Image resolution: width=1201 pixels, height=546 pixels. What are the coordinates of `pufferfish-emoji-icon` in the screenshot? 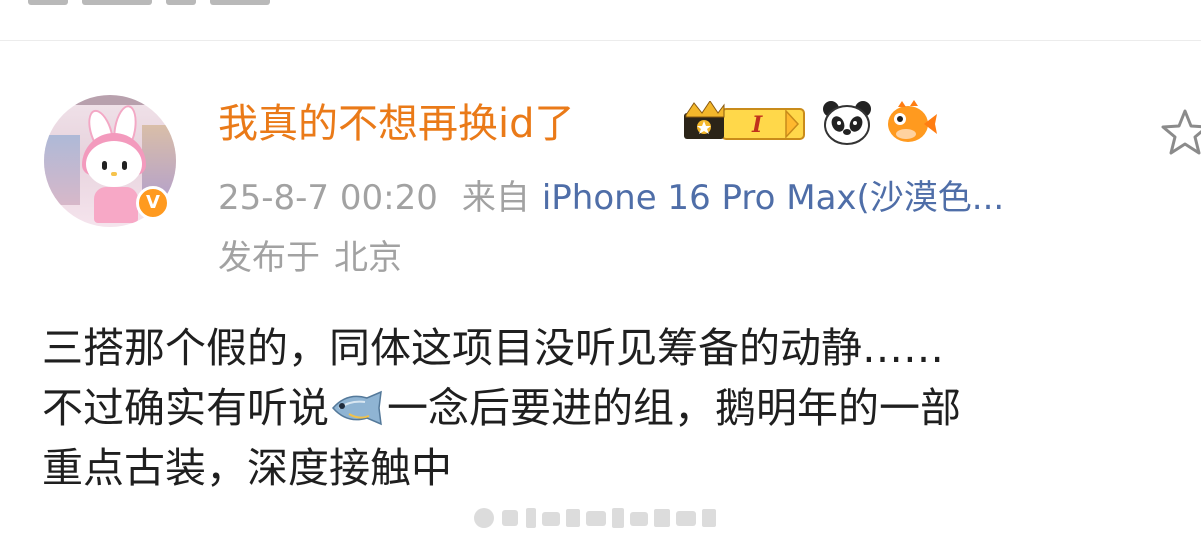 It's located at (912, 121).